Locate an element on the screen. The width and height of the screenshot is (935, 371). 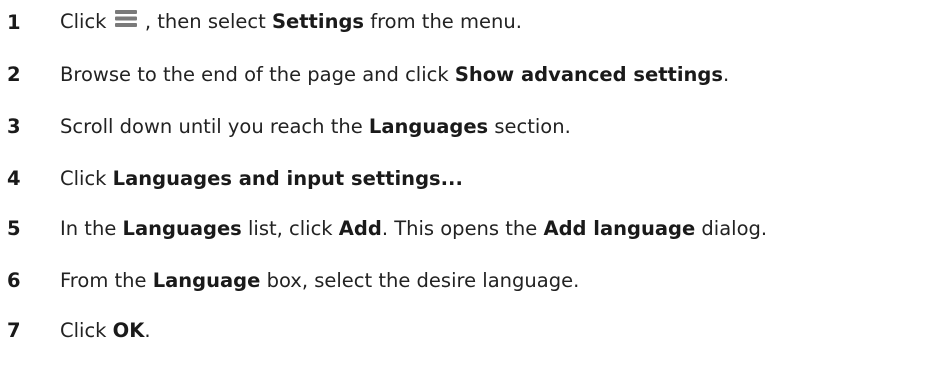
step-number: 5 is located at coordinates (14, 228).